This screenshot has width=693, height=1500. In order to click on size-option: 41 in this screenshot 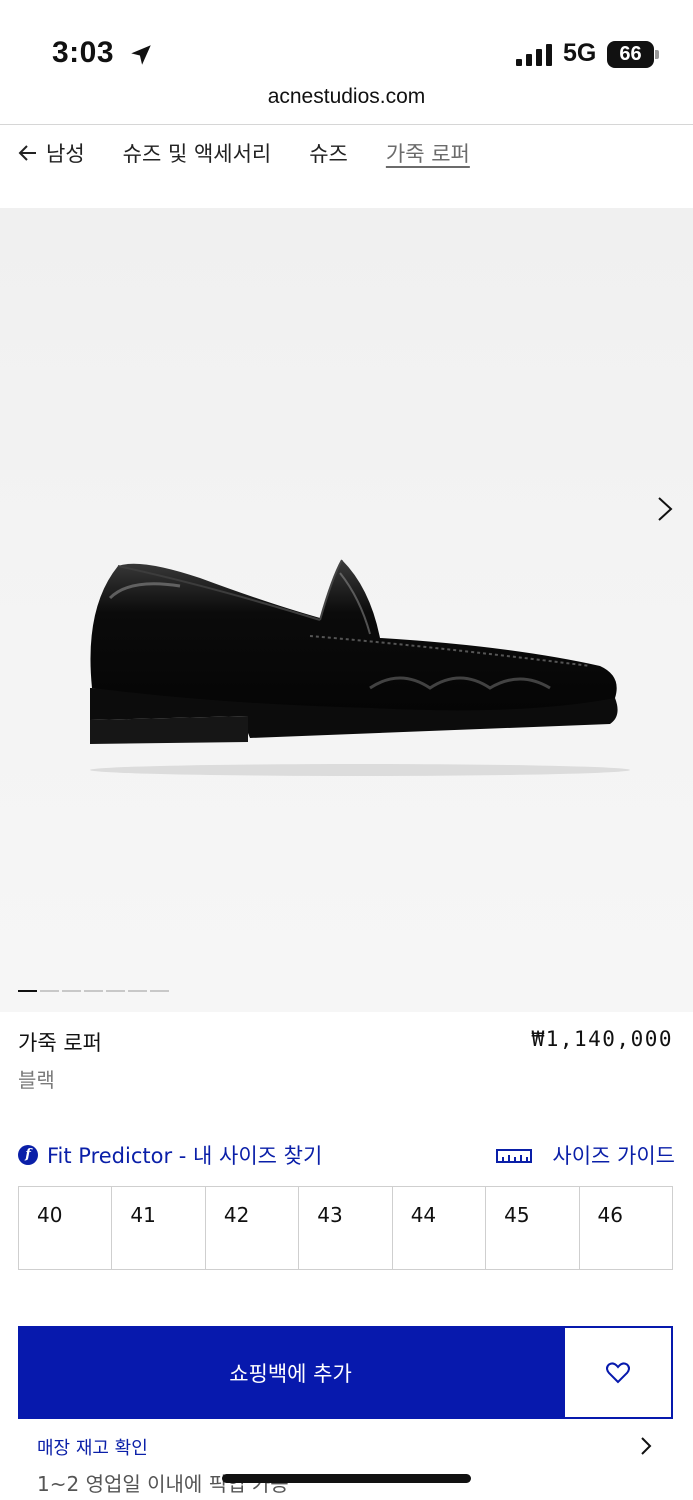, I will do `click(159, 1228)`.